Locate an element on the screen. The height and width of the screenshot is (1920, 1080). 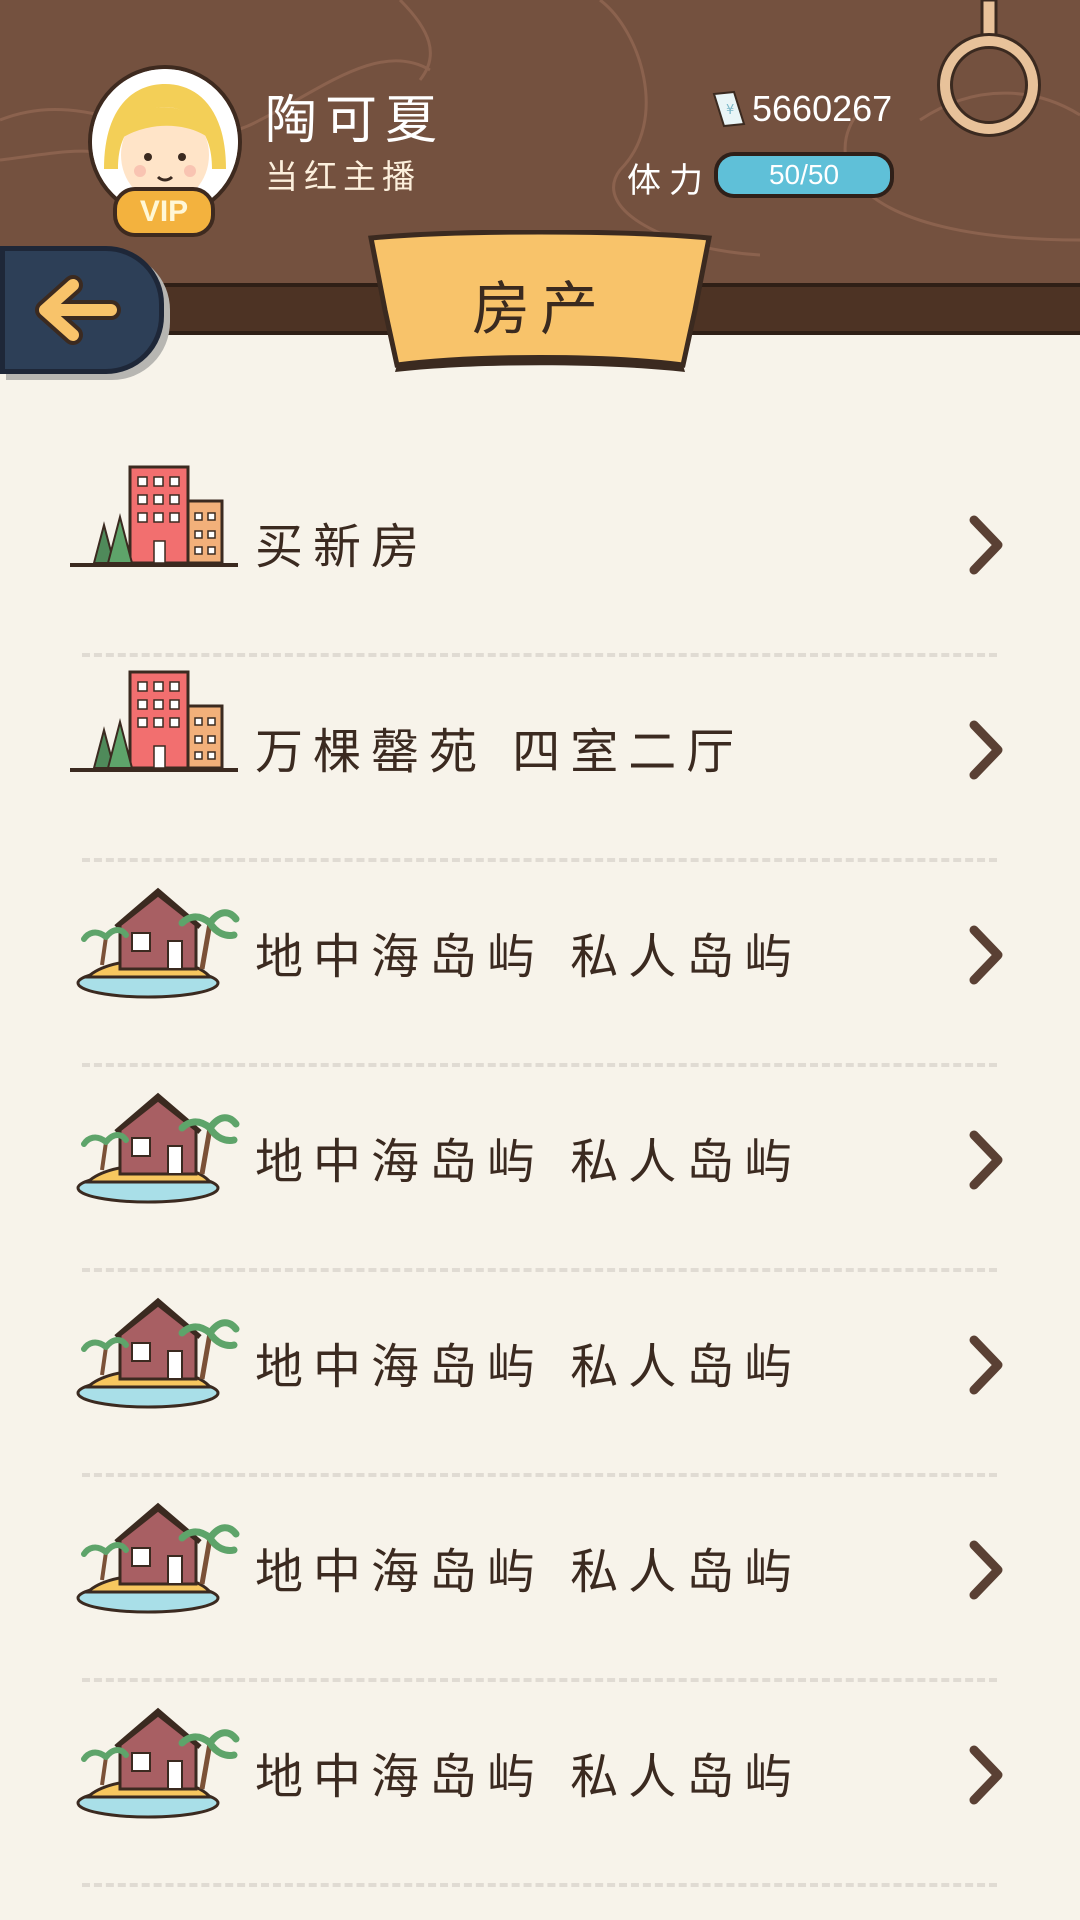
player-title: 当红主播 is located at coordinates (343, 176).